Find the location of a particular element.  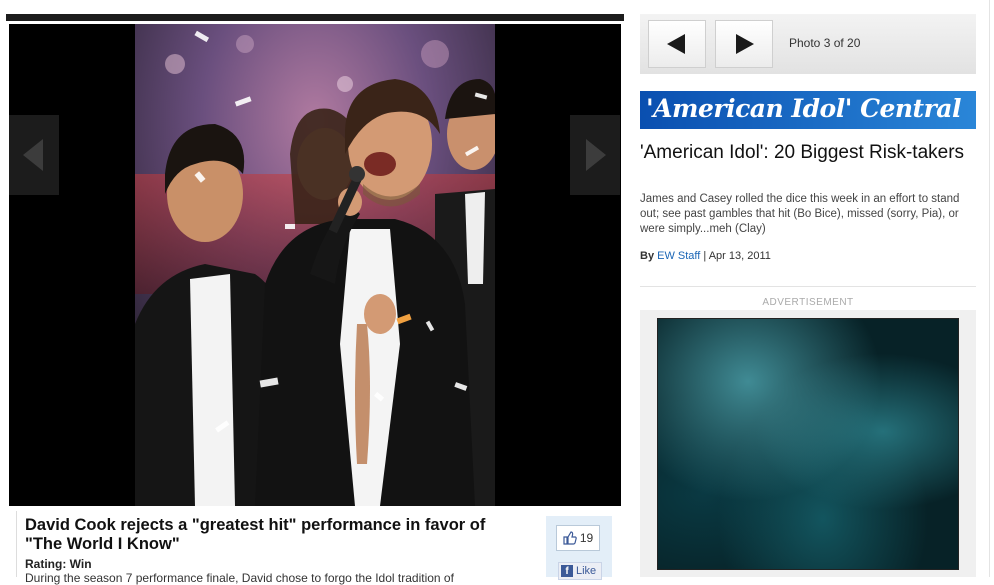

previous-photo-button is located at coordinates (677, 44).